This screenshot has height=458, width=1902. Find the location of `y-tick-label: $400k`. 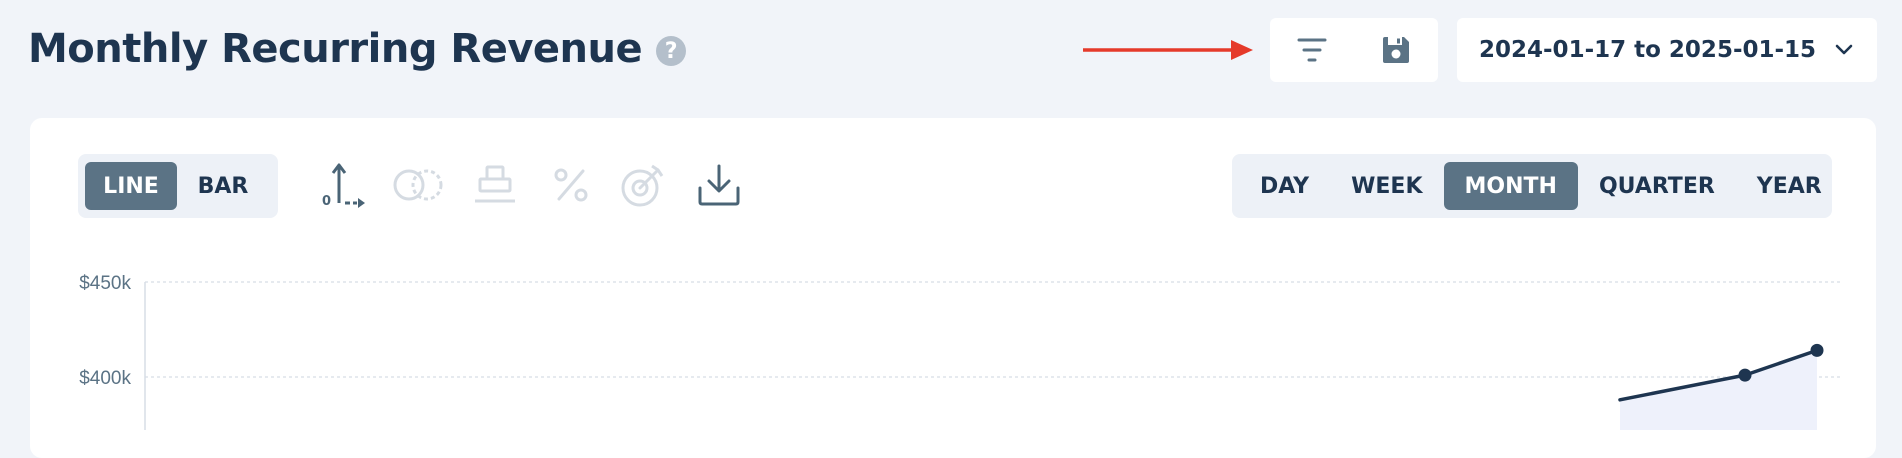

y-tick-label: $400k is located at coordinates (105, 378).